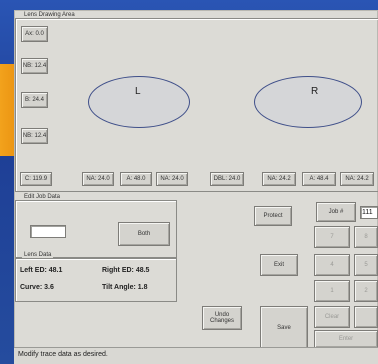  What do you see at coordinates (332, 237) in the screenshot?
I see `keypad-7-button: 7` at bounding box center [332, 237].